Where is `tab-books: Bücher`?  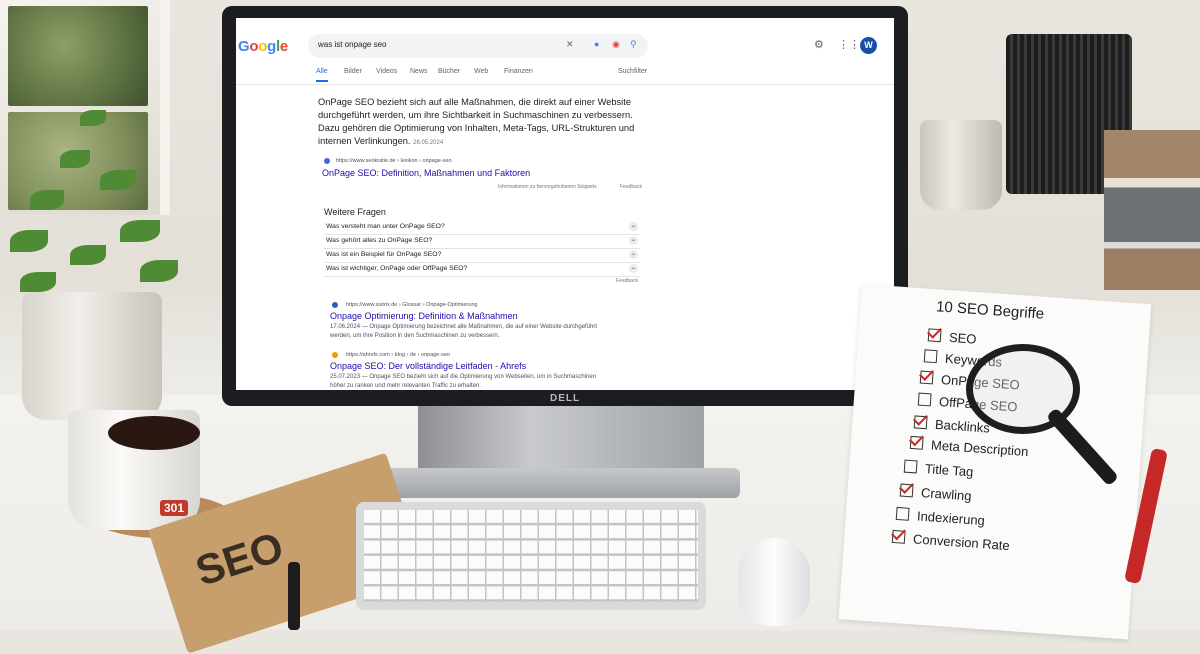
tab-books: Bücher is located at coordinates (449, 71).